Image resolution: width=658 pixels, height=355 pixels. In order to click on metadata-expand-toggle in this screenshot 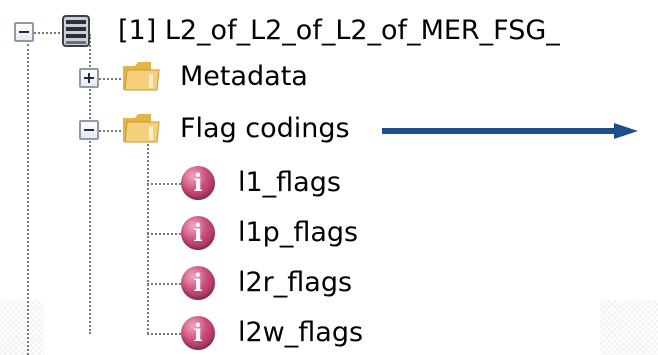, I will do `click(89, 78)`.